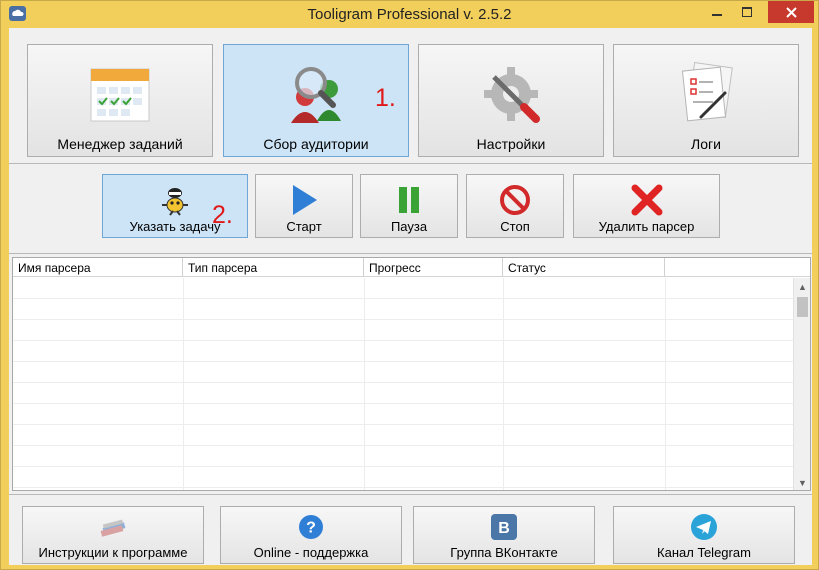 The height and width of the screenshot is (570, 819). I want to click on button-label: Пауза, so click(409, 226).